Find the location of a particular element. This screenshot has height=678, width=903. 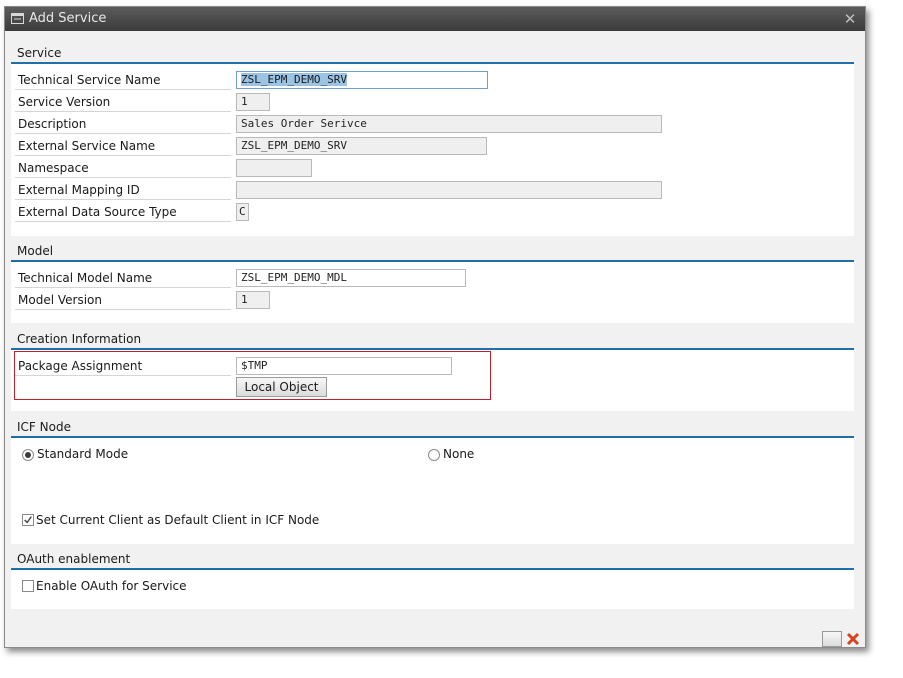

cancel-icon is located at coordinates (853, 639).